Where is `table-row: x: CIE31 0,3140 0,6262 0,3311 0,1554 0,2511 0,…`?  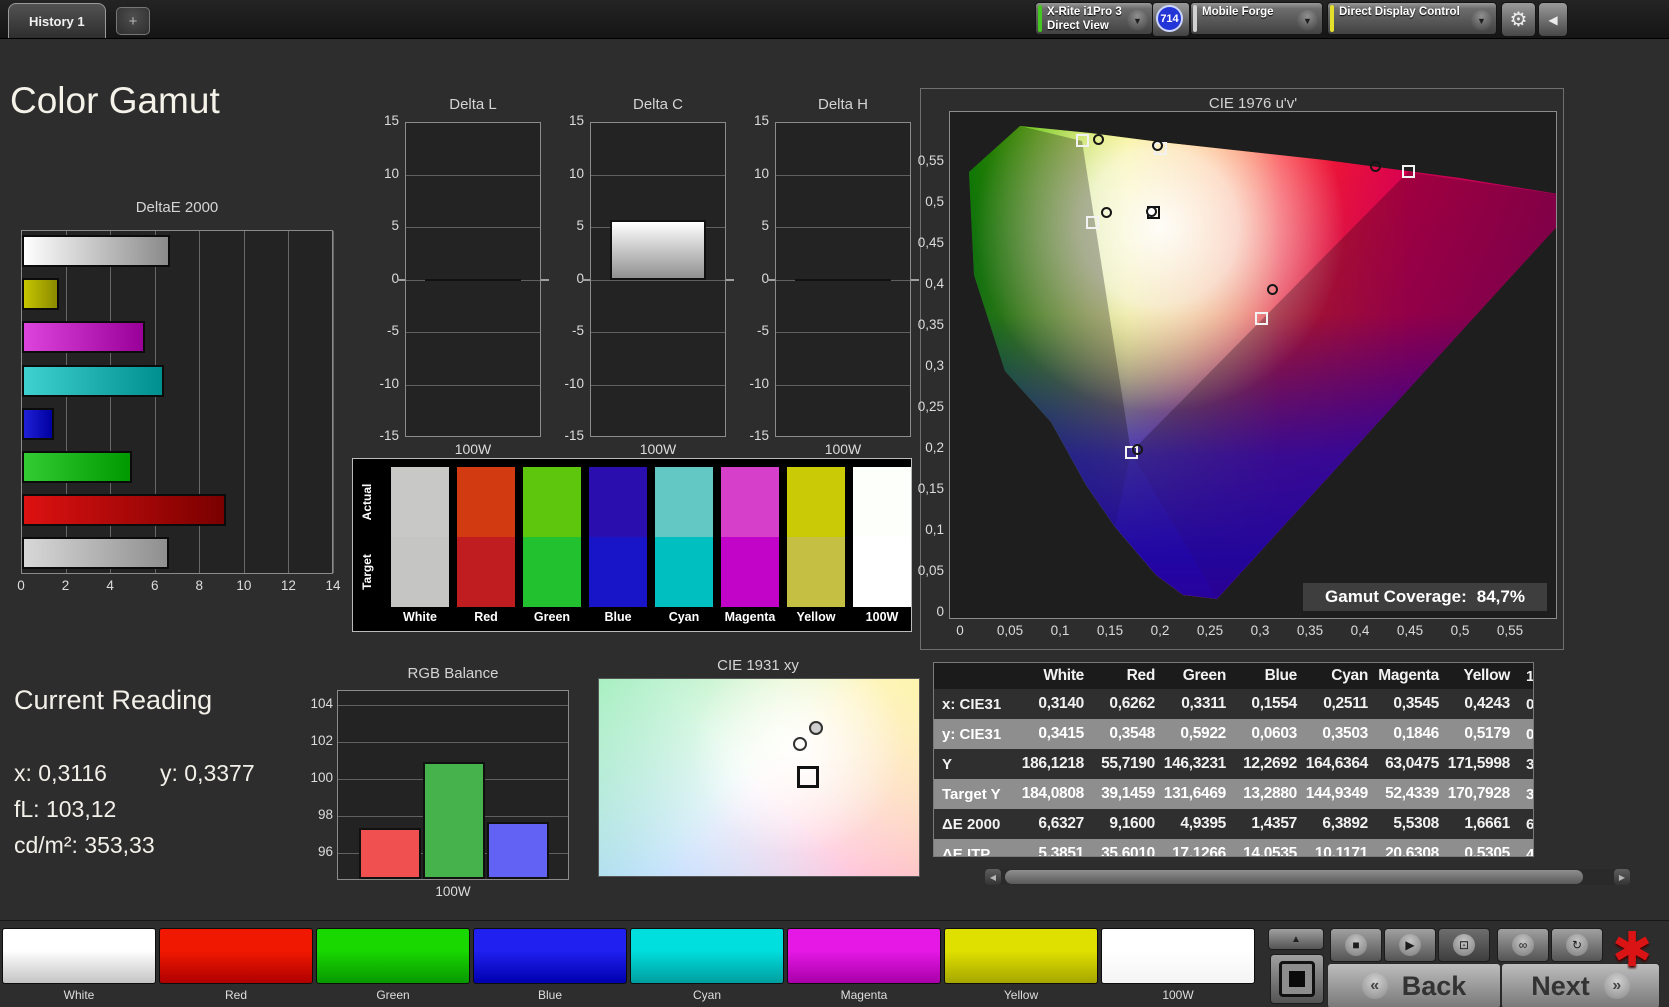 table-row: x: CIE31 0,3140 0,6262 0,3311 0,1554 0,2511 0,… is located at coordinates (1233, 704).